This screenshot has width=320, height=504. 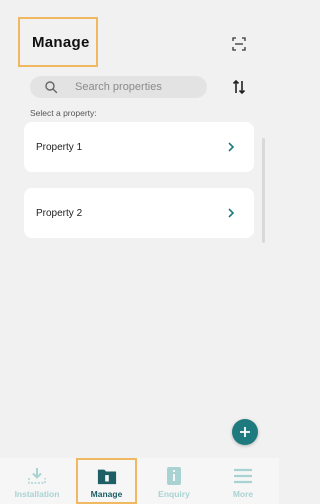 What do you see at coordinates (37, 494) in the screenshot?
I see `nav-label: Installation` at bounding box center [37, 494].